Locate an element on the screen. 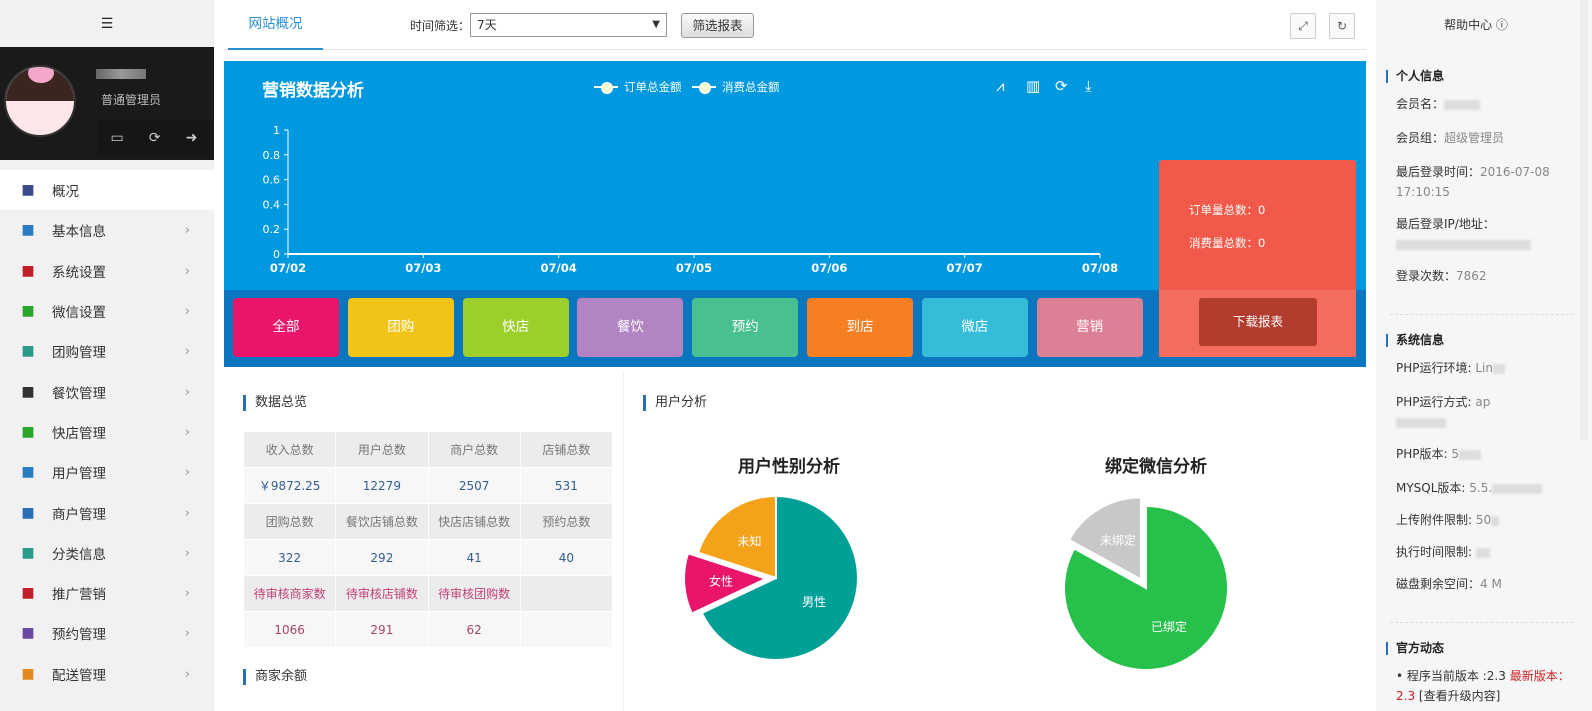 This screenshot has height=711, width=1592. category-tile: 预约 is located at coordinates (745, 327).